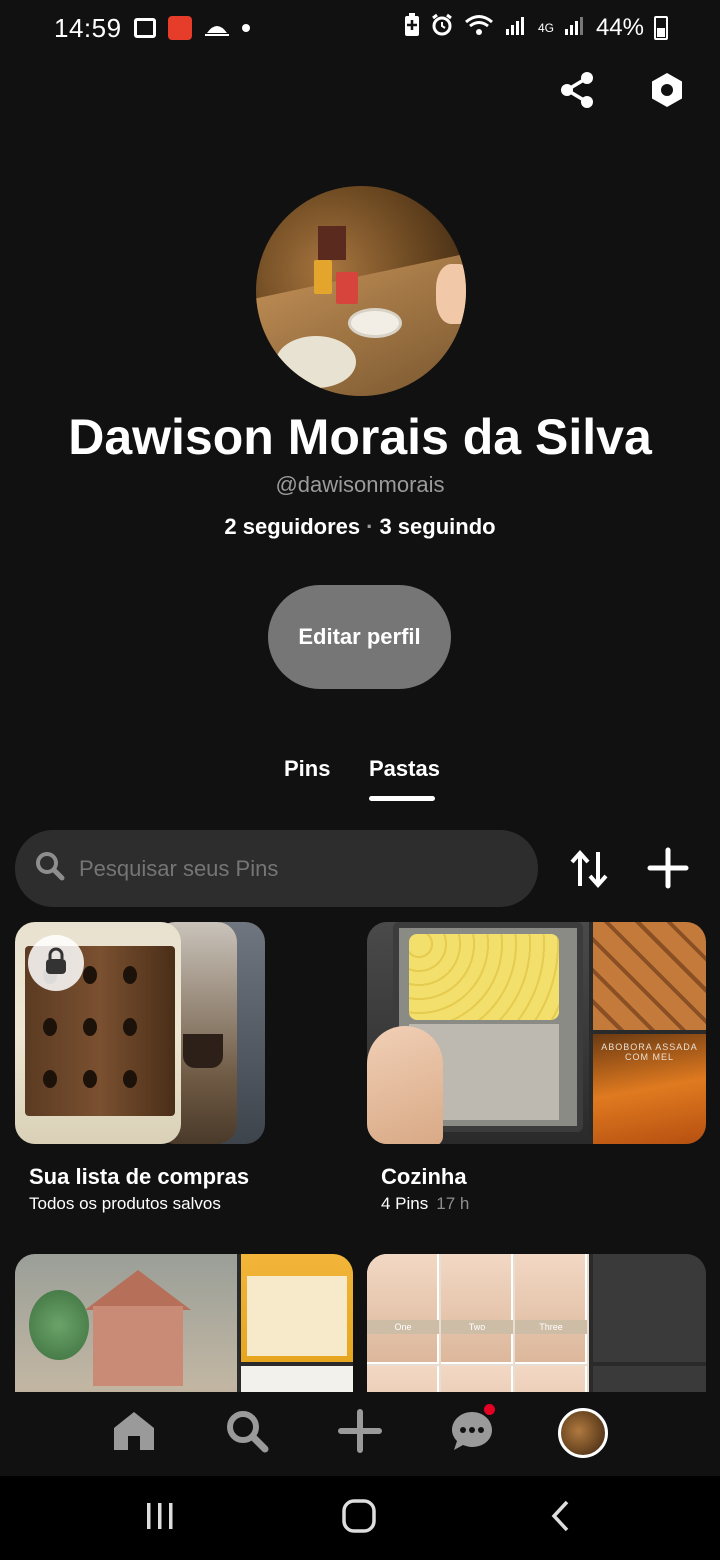 Image resolution: width=720 pixels, height=1560 pixels. What do you see at coordinates (412, 28) in the screenshot?
I see `battery-saver-icon` at bounding box center [412, 28].